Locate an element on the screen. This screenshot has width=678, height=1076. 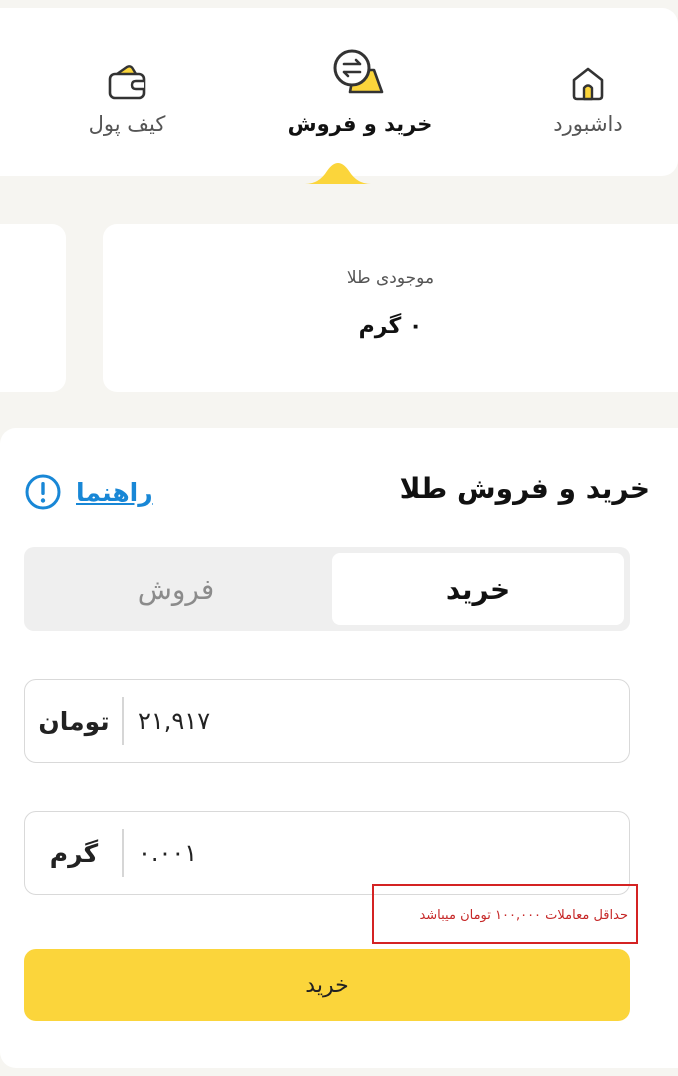
error-highlight-box: حداقل معاملات ۱۰۰,۰۰۰ تومان میباشد is located at coordinates (505, 914).